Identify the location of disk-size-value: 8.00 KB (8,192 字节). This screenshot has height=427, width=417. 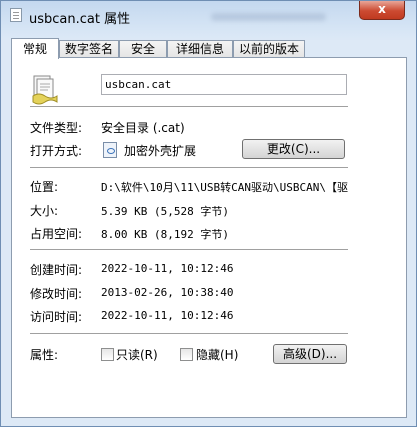
(165, 234).